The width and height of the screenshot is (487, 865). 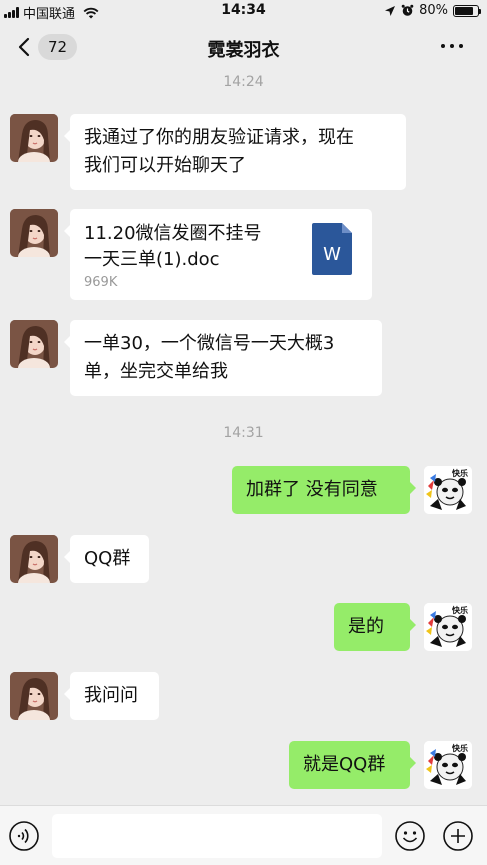 I want to click on chat-header: 72 霓裳羽衣, so click(x=243, y=48).